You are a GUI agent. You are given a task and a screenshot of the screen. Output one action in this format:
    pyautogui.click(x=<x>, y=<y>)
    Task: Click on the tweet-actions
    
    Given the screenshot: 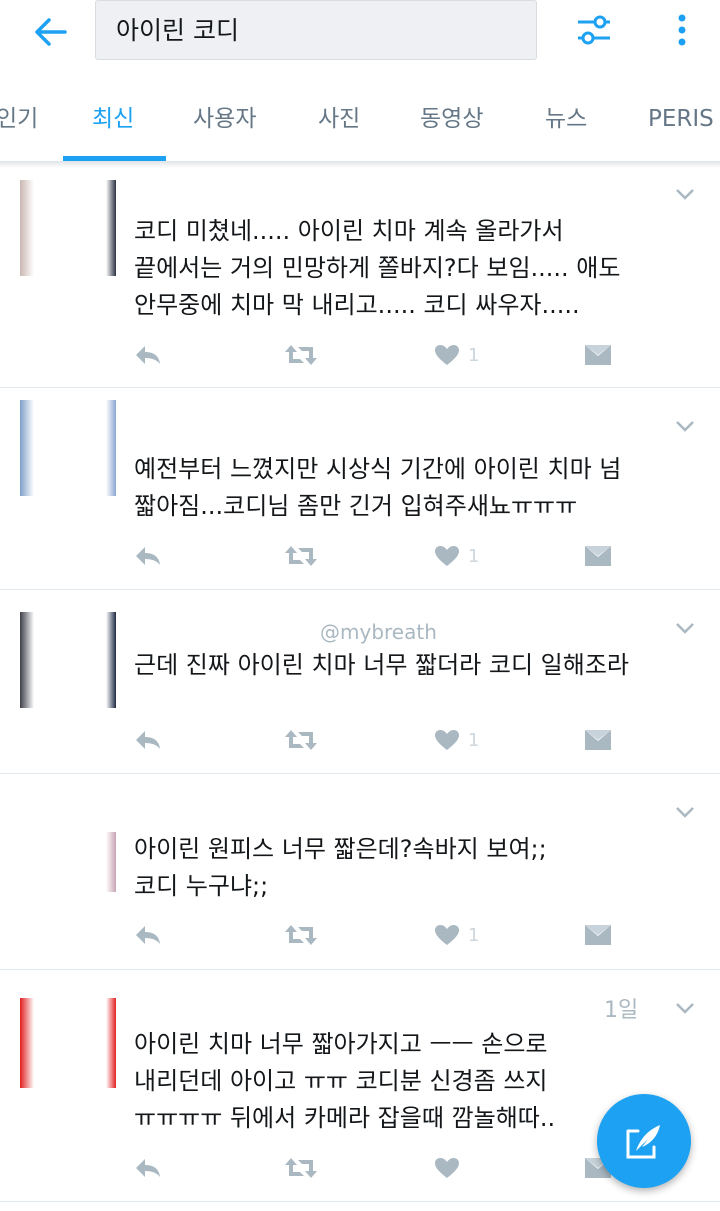 What is the action you would take?
    pyautogui.click(x=384, y=1168)
    